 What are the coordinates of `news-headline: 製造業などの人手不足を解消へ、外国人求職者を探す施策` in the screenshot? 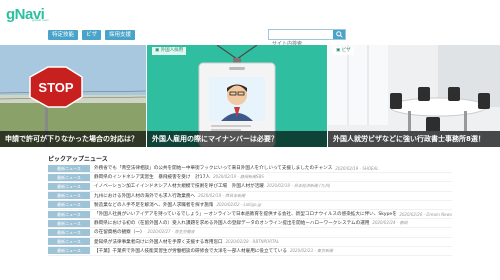 It's located at (153, 205).